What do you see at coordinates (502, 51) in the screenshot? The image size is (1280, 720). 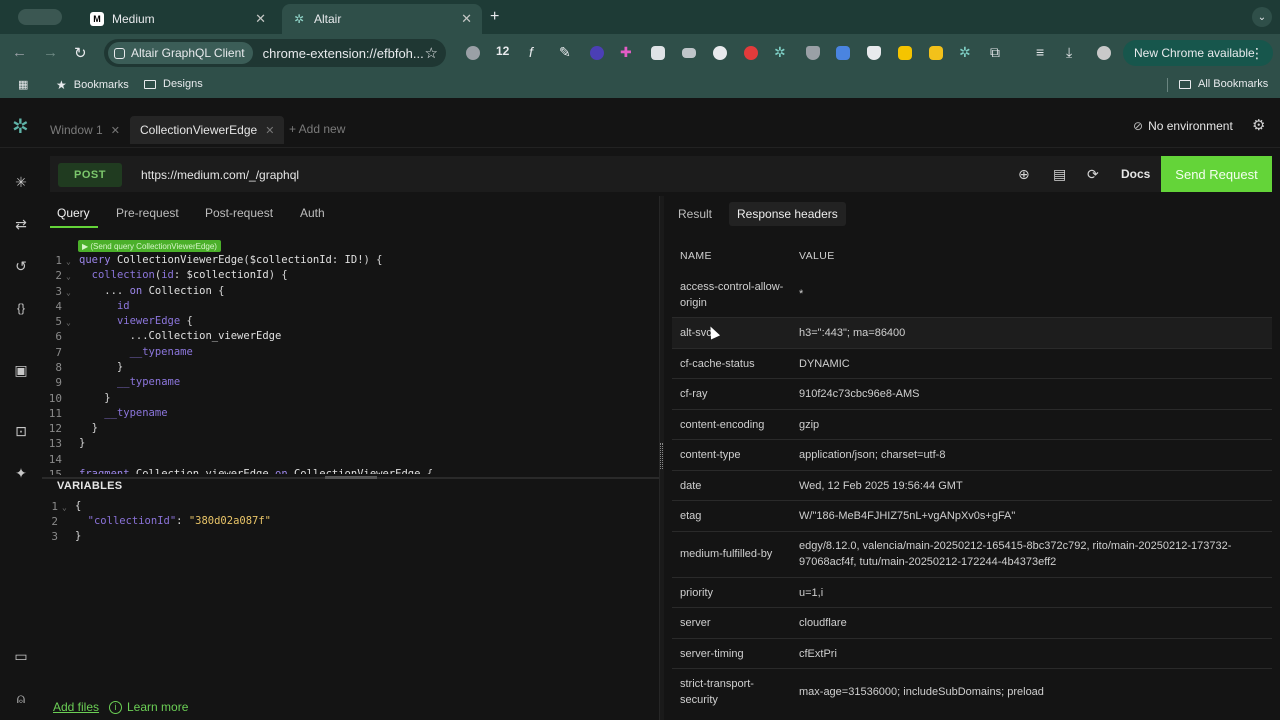 I see `extension-12-icon: 12` at bounding box center [502, 51].